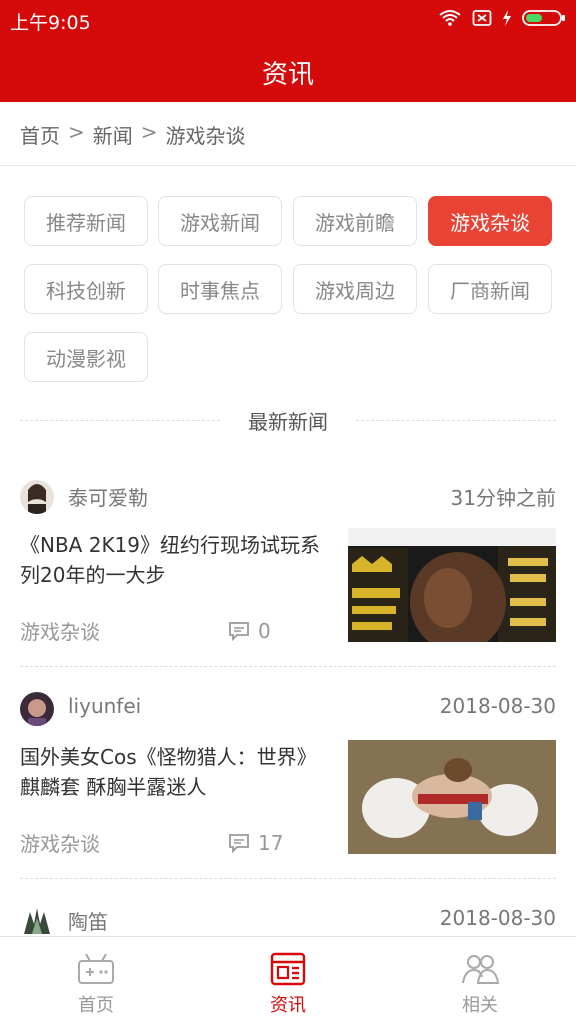 This screenshot has width=576, height=1024. I want to click on bottom-tab-bar: 首页 资讯 相关, so click(288, 980).